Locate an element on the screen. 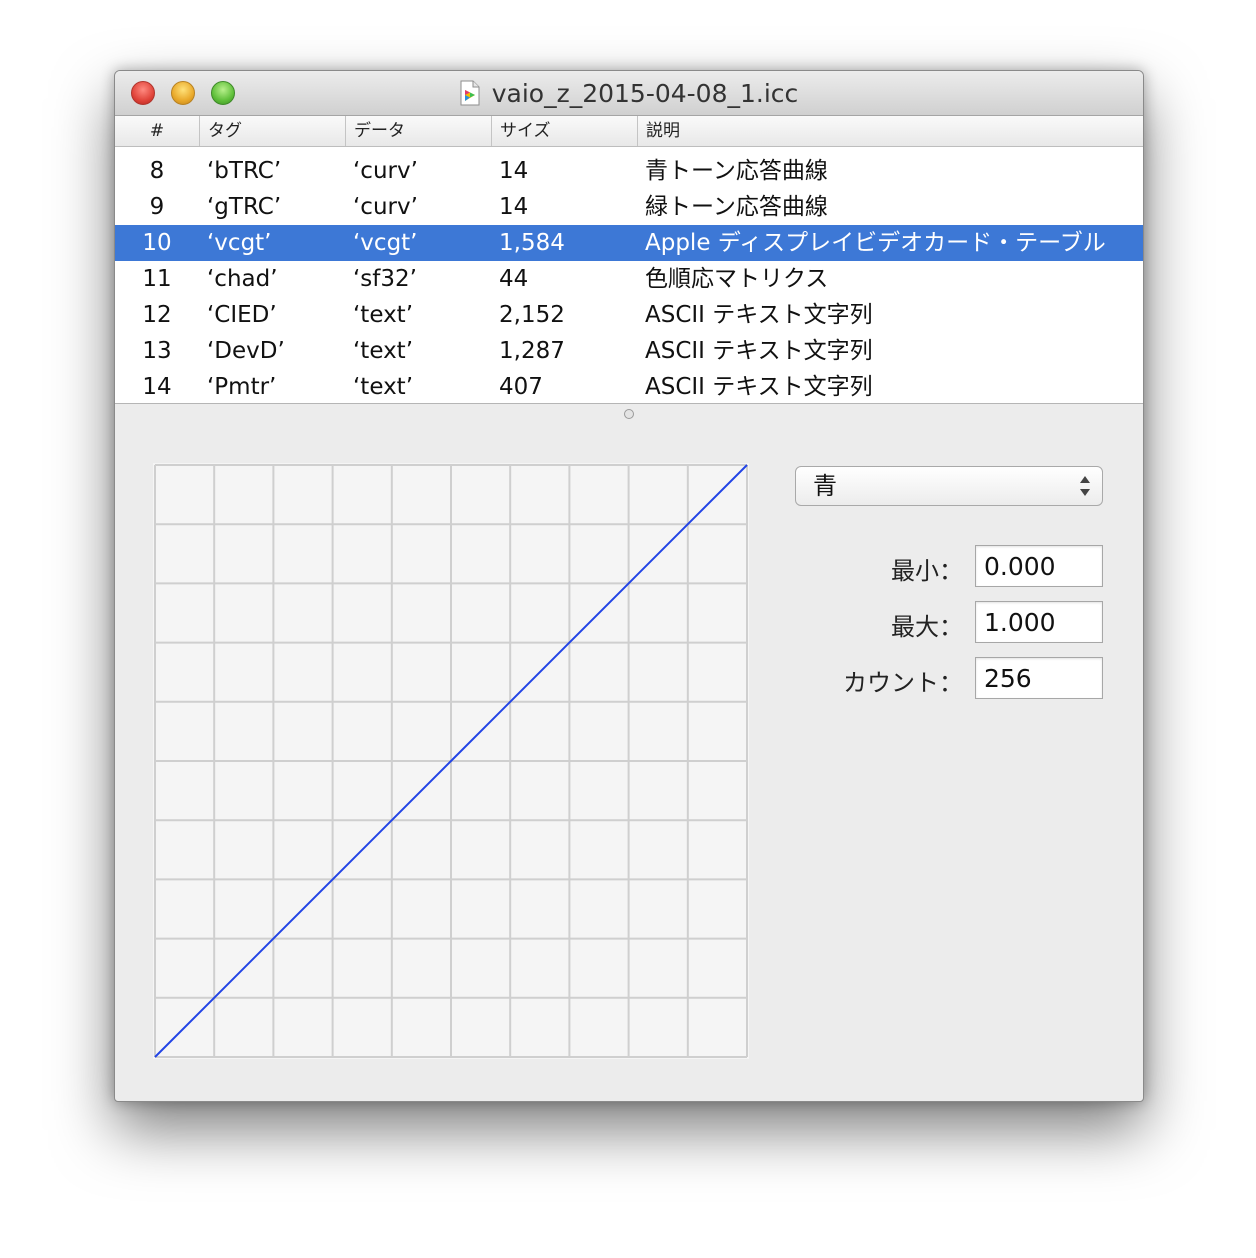  column-header-size: サイズ is located at coordinates (564, 131).